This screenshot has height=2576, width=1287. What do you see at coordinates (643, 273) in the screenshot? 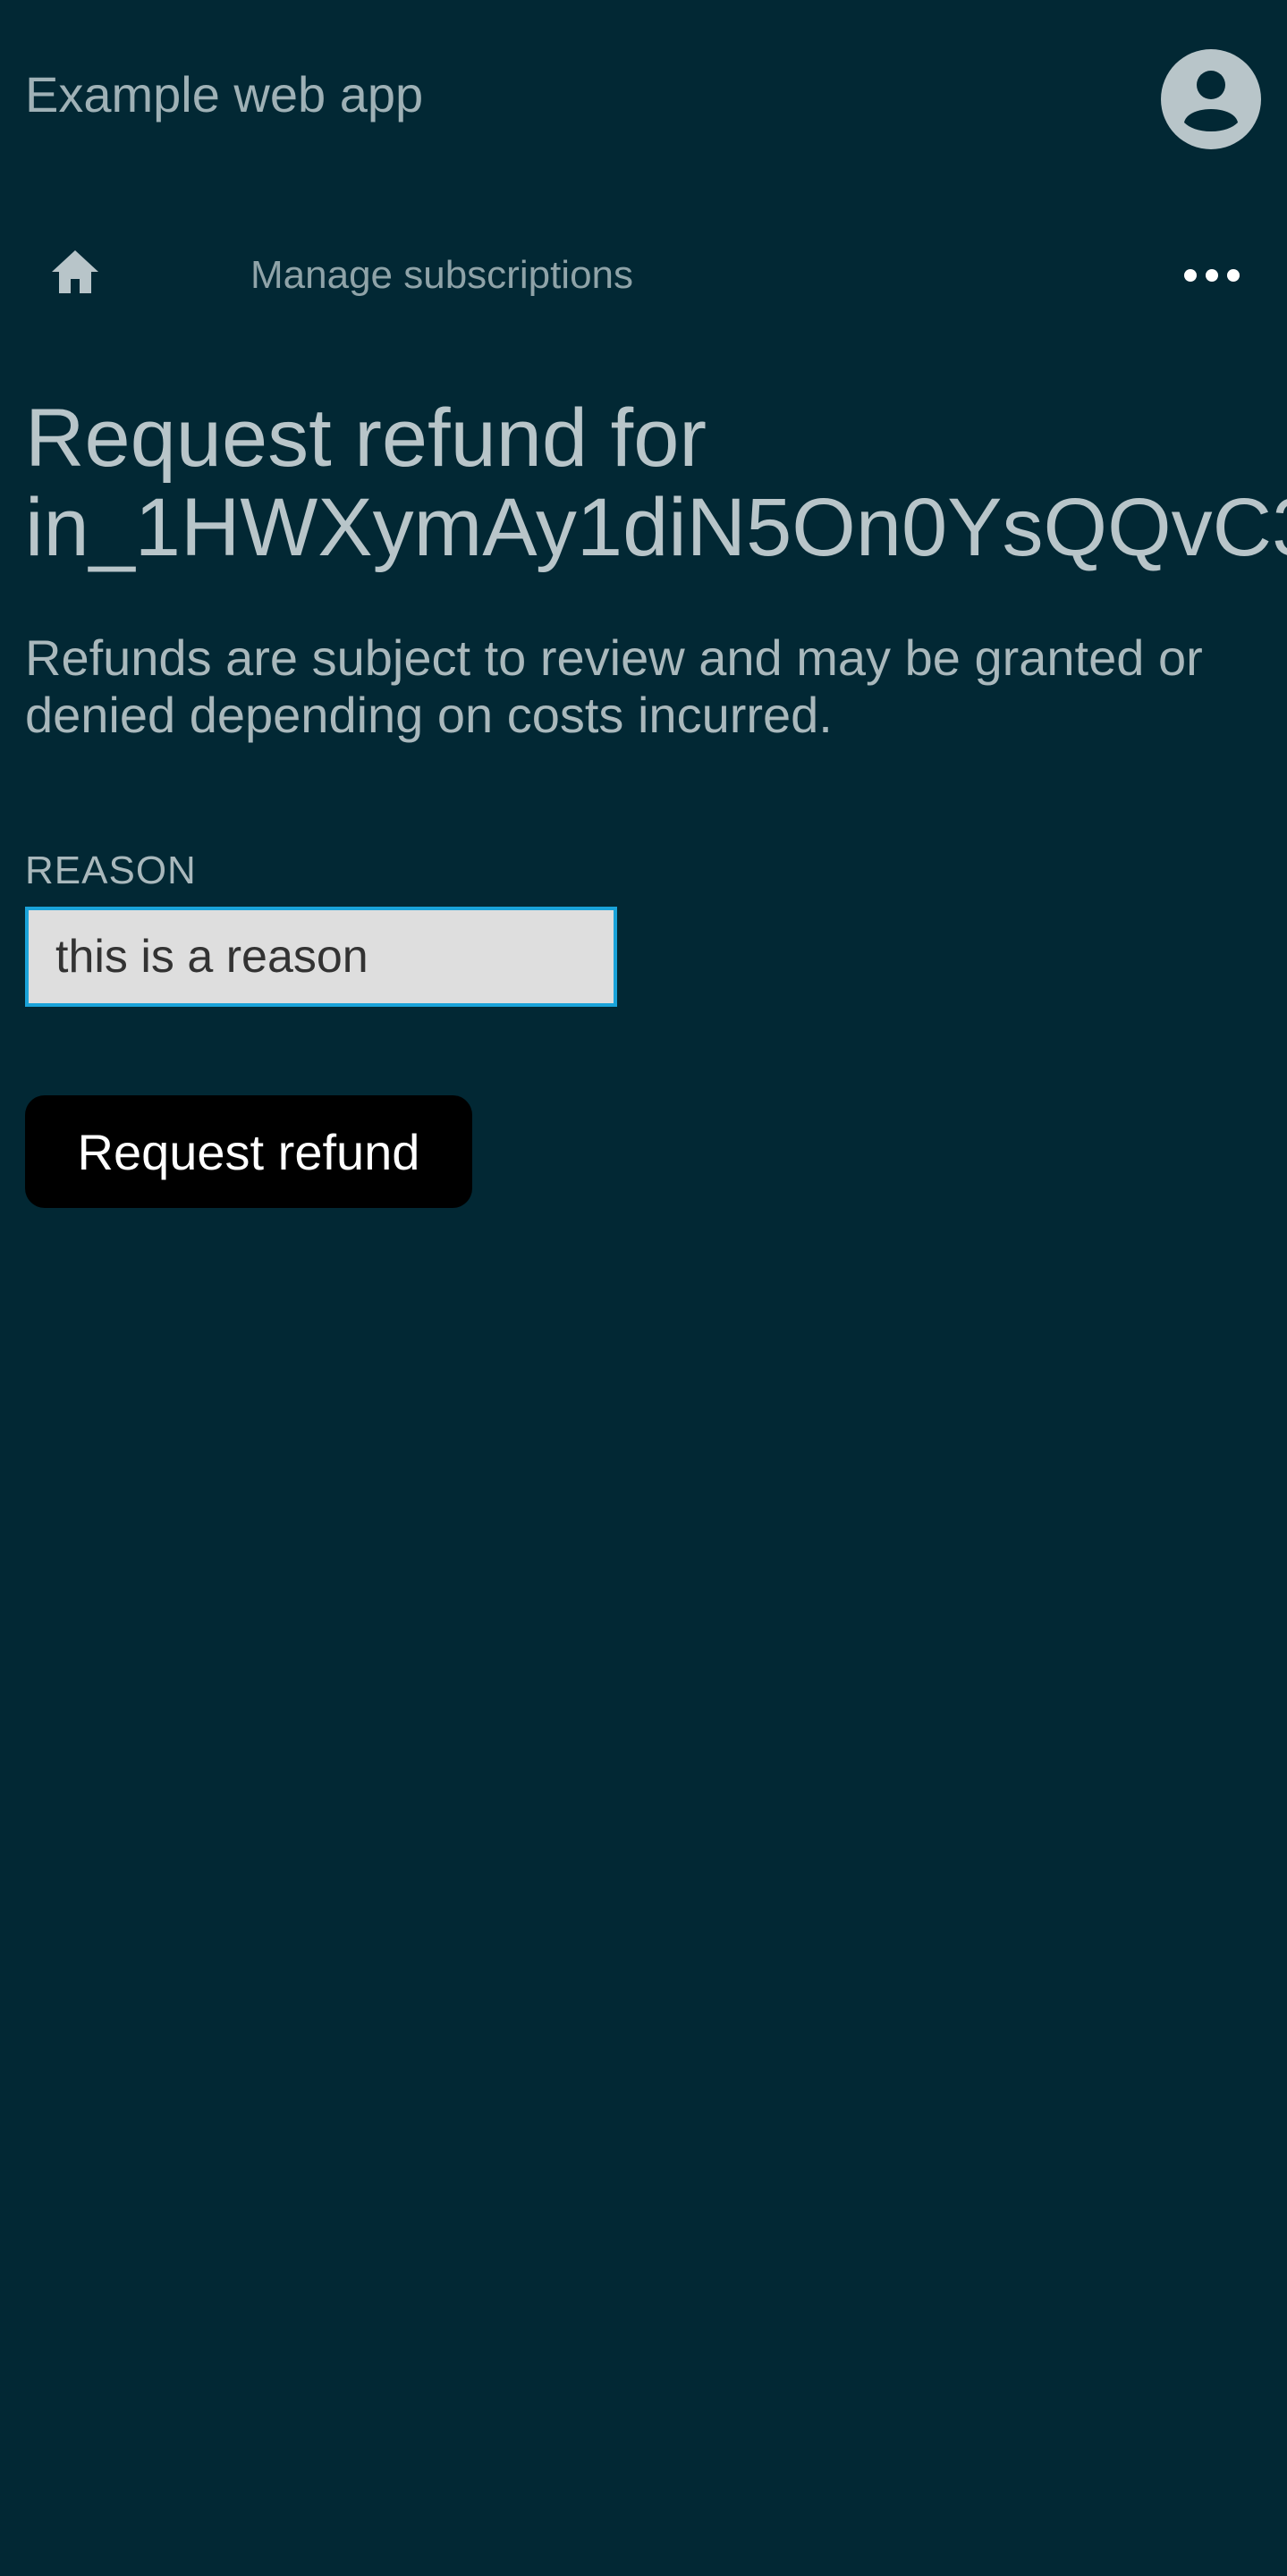
I see `nav-bar: Manage subscriptions` at bounding box center [643, 273].